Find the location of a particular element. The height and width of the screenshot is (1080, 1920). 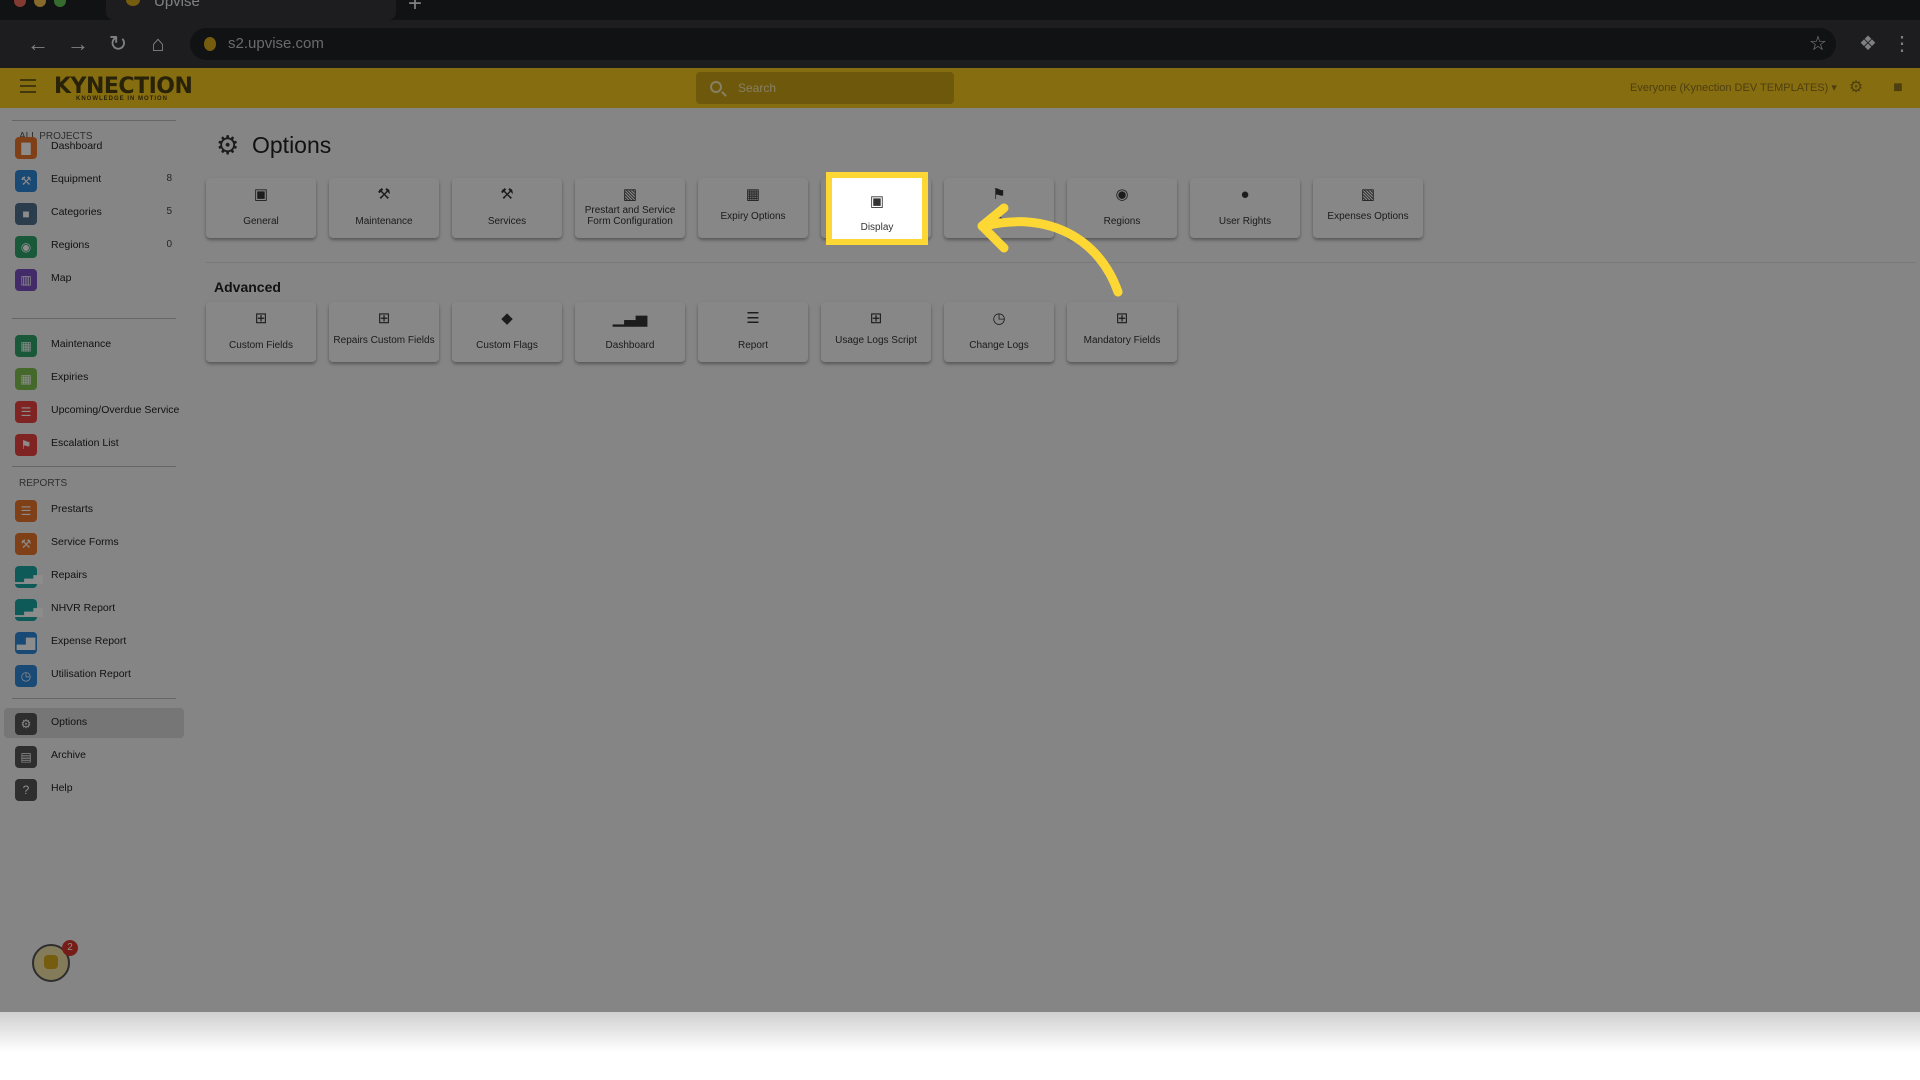

address-bar: s2.upvise.com is located at coordinates (1013, 44).